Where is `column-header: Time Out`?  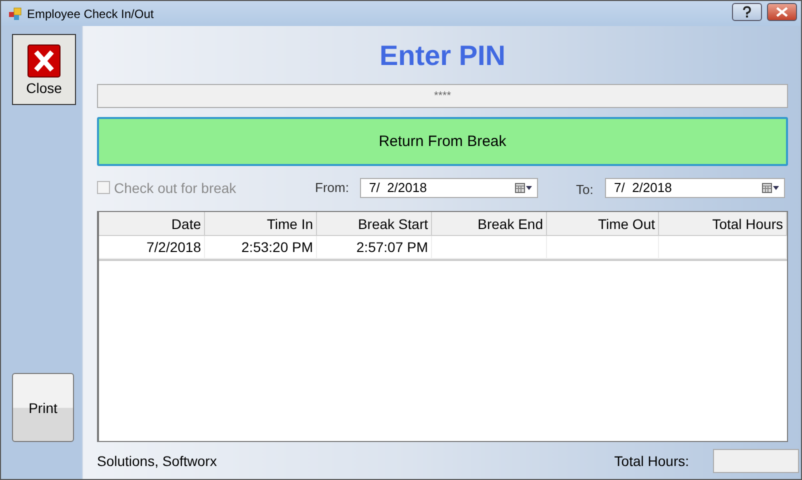 column-header: Time Out is located at coordinates (603, 224).